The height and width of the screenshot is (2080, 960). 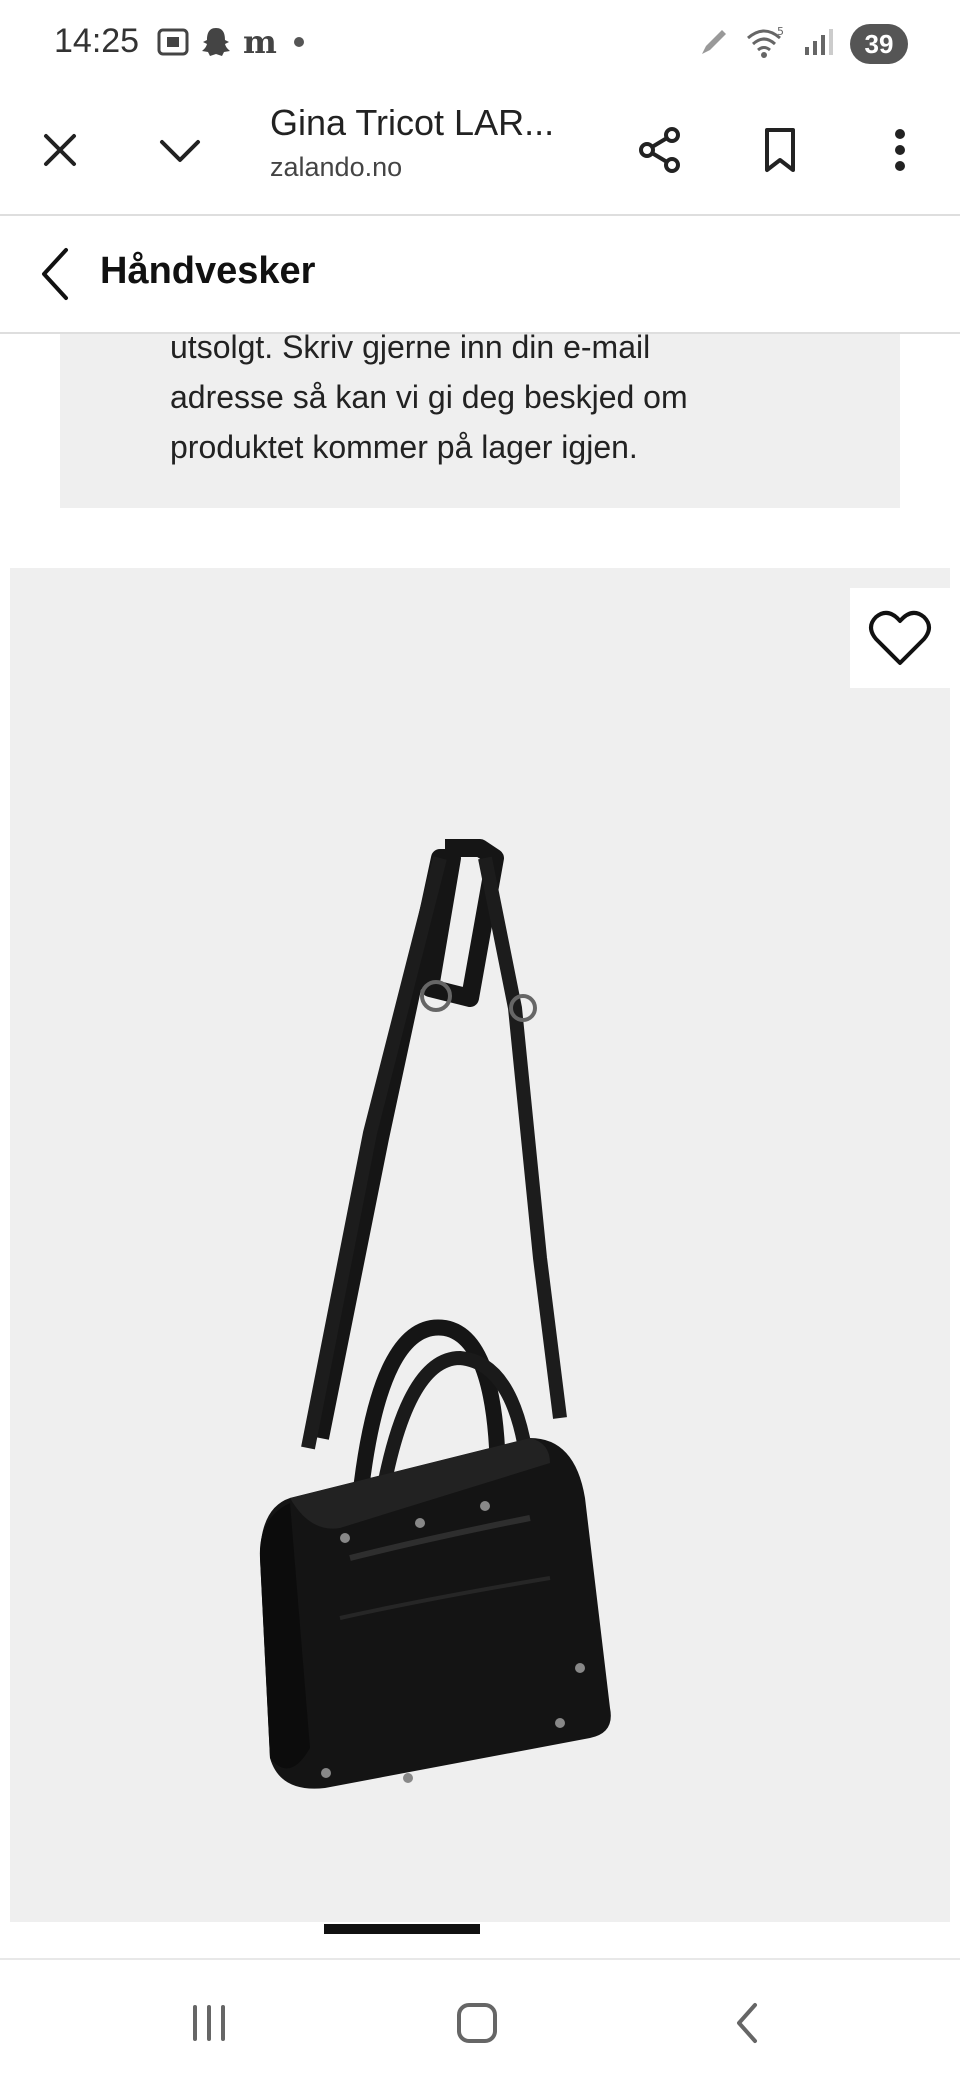 What do you see at coordinates (216, 44) in the screenshot?
I see `snapchat-icon` at bounding box center [216, 44].